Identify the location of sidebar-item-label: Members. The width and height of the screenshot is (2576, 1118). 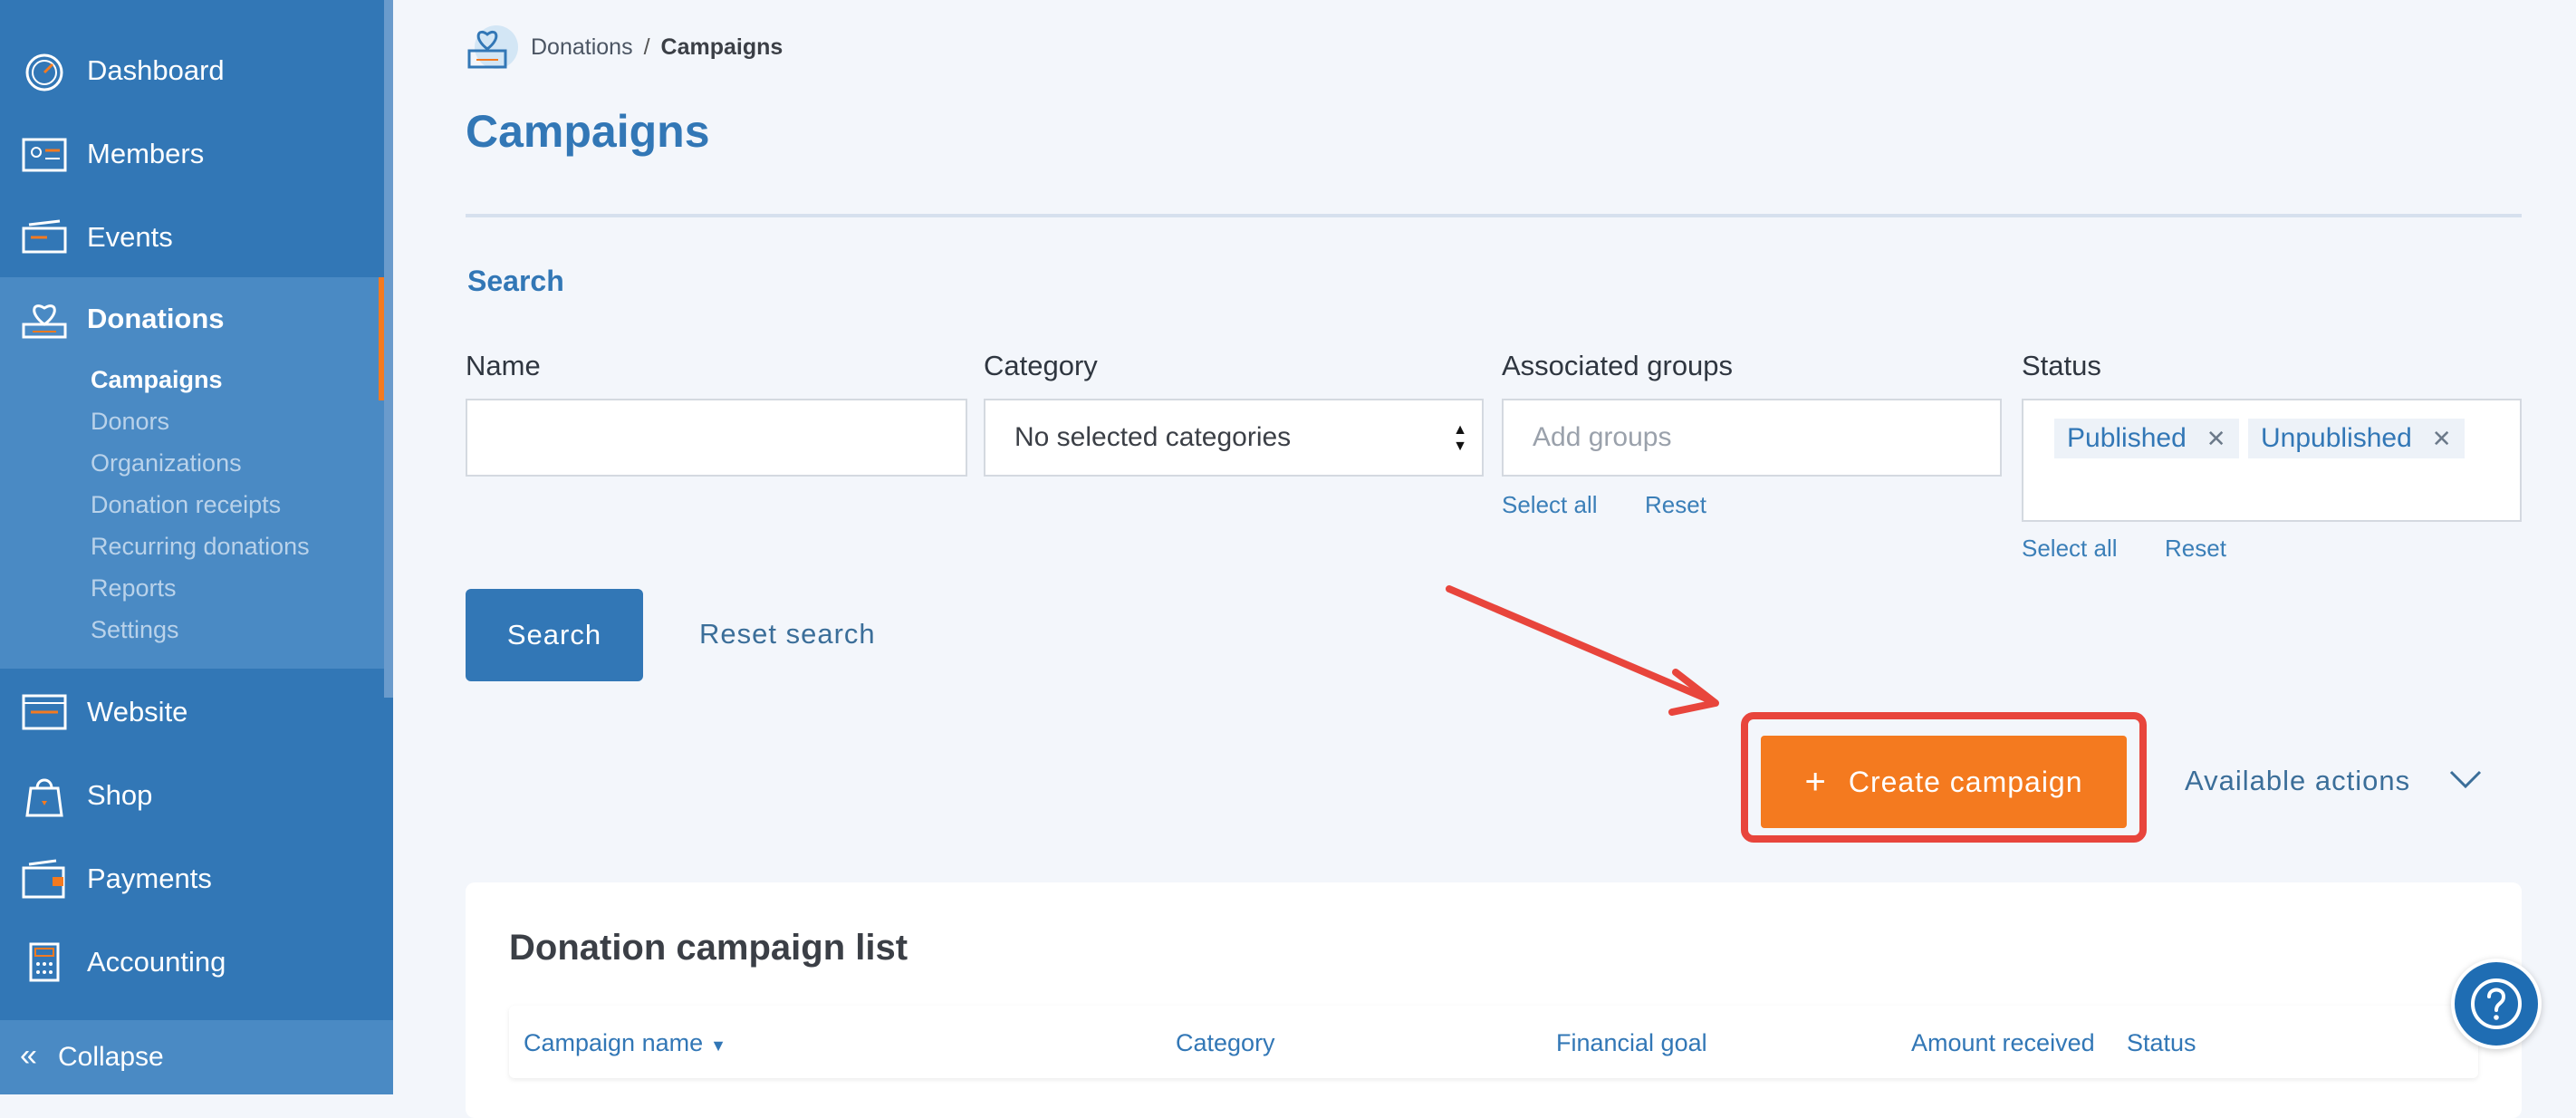
(146, 153).